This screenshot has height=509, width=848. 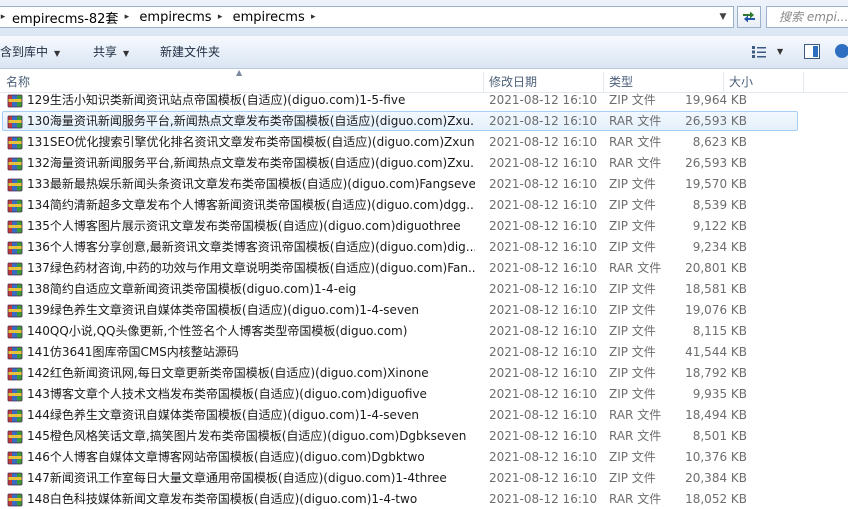 I want to click on file-size: 18,052 KB, so click(x=716, y=499).